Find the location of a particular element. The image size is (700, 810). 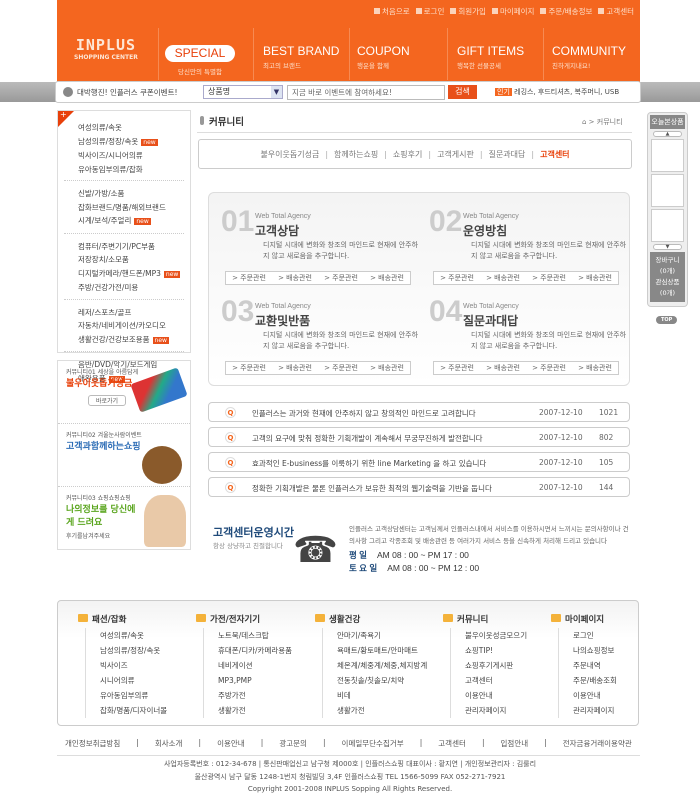

card-title: 고객상담 is located at coordinates (277, 230).